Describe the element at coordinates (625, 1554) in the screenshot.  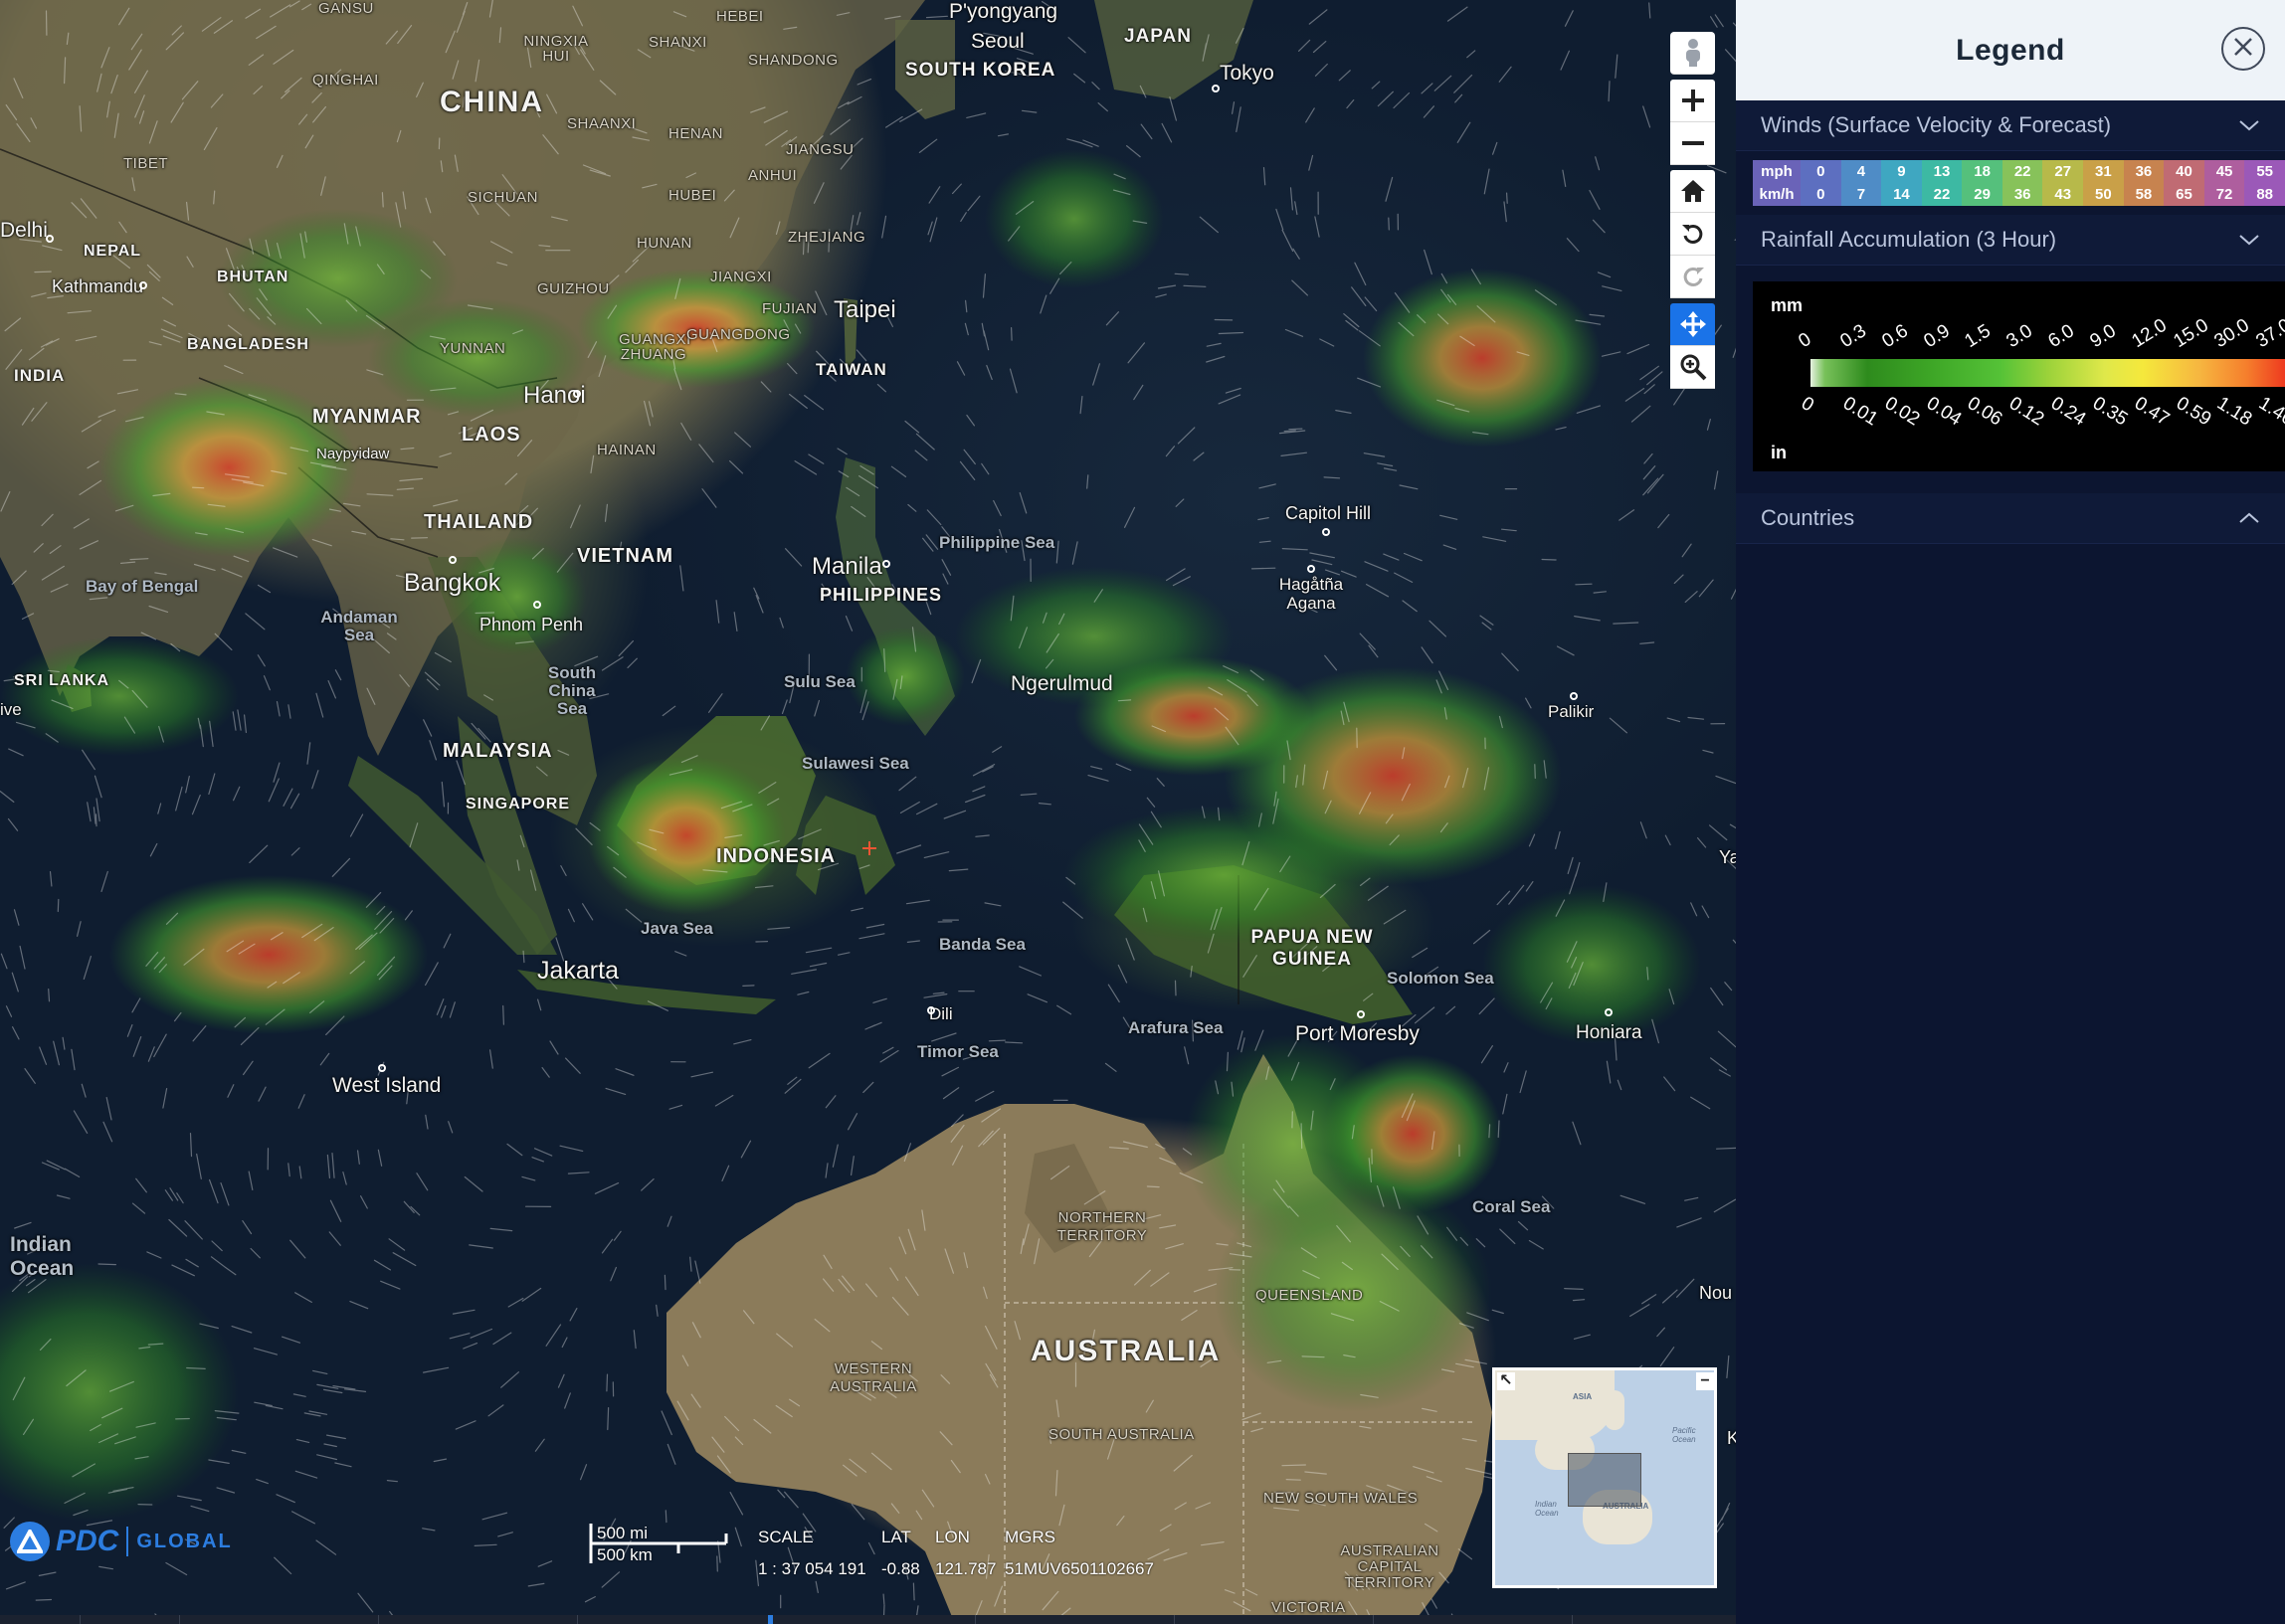
I see `scale-bar-km: 500 km` at that location.